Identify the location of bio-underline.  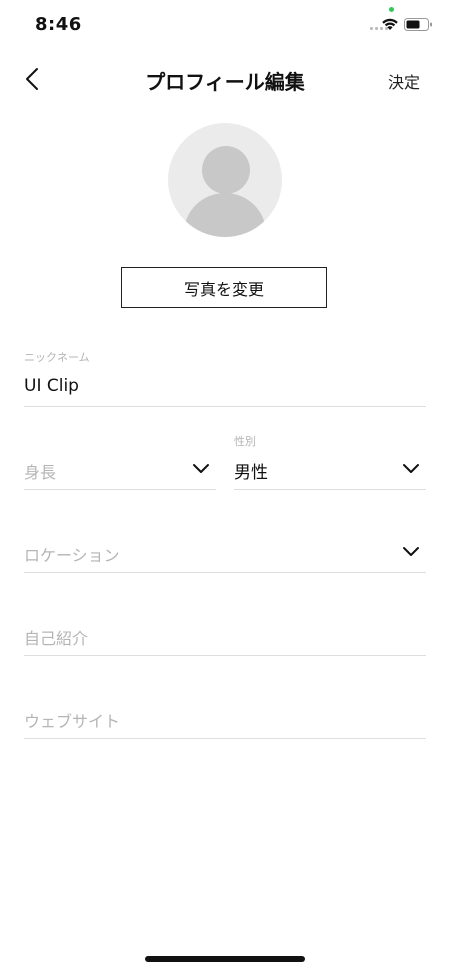
(225, 655).